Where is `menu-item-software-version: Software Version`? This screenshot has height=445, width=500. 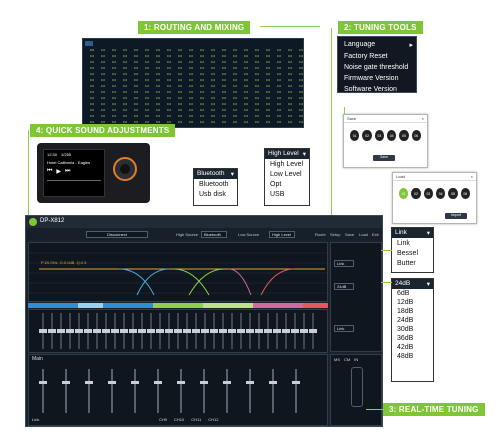 menu-item-software-version: Software Version is located at coordinates (377, 89).